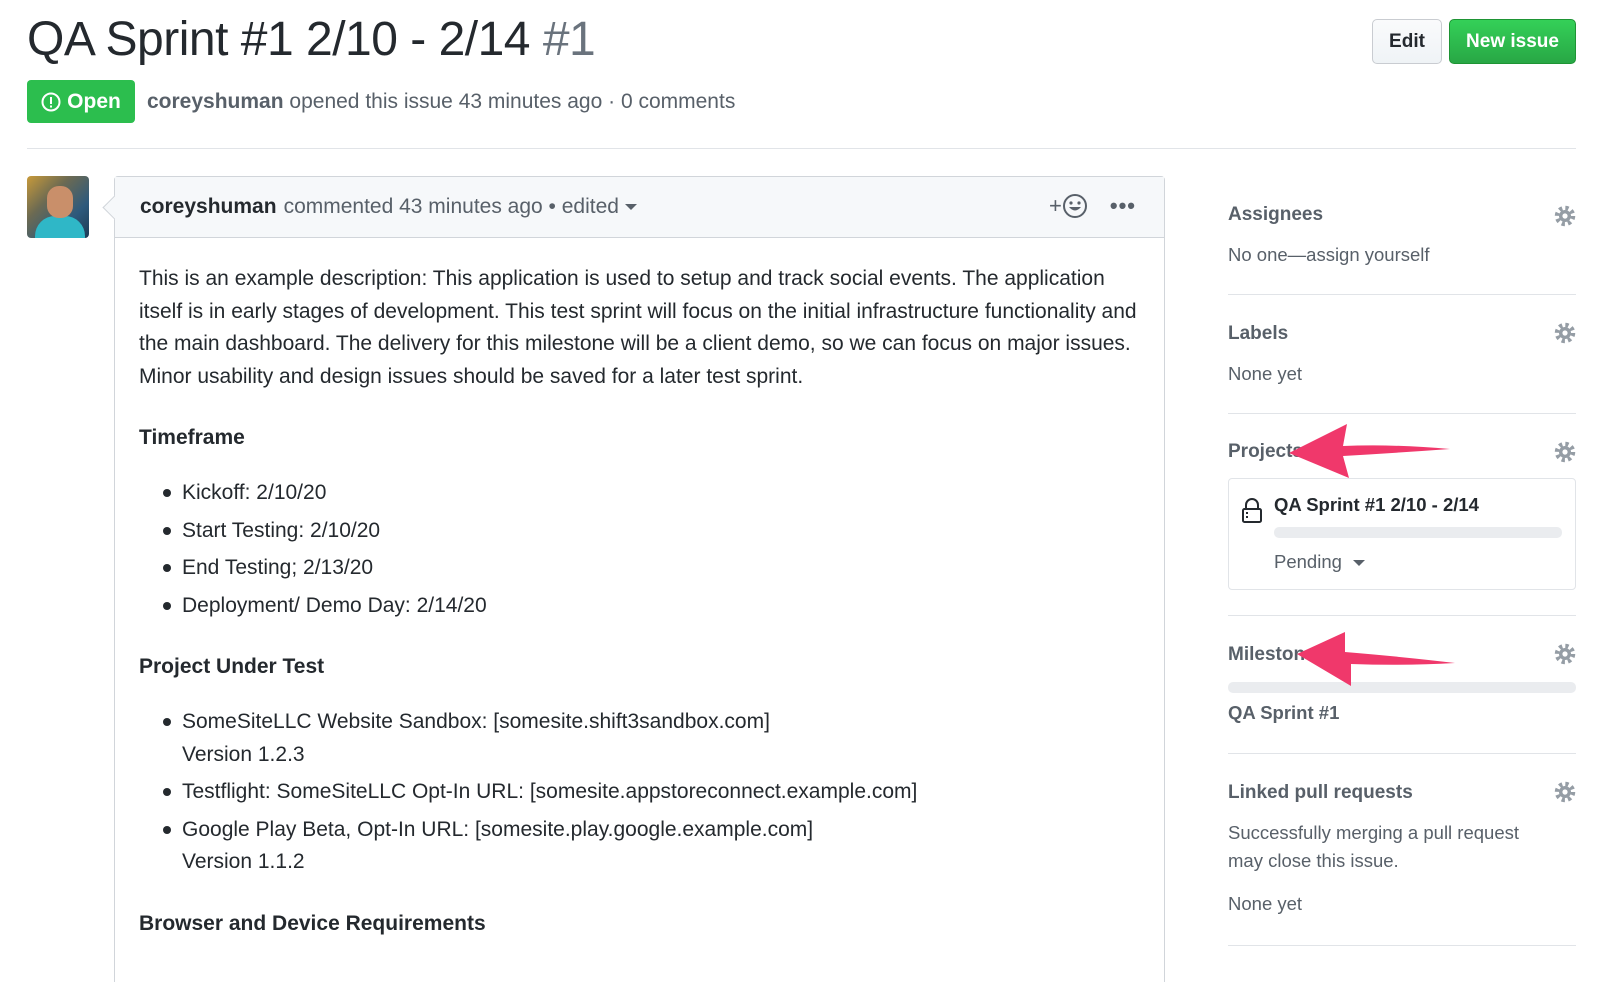 This screenshot has height=982, width=1600. Describe the element at coordinates (1313, 860) in the screenshot. I see `linked-prs-help-line2: may close this issue.` at that location.